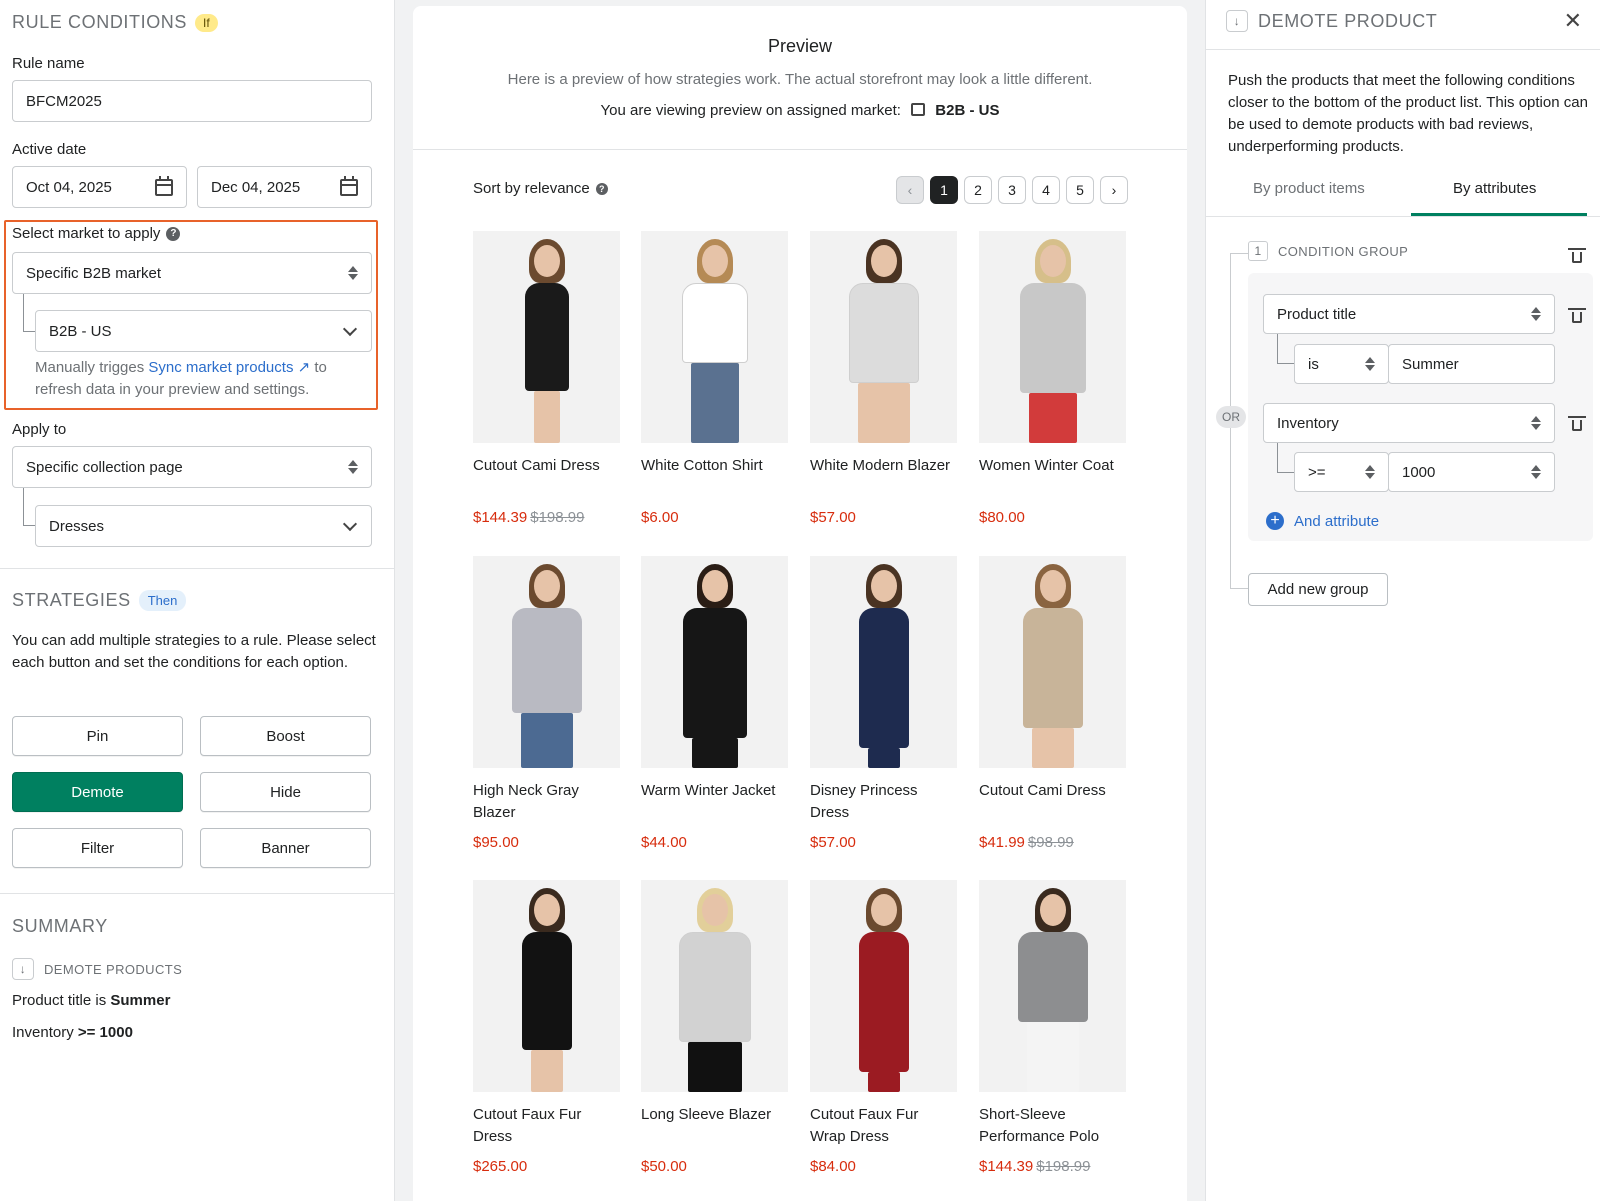 This screenshot has height=1201, width=1600. What do you see at coordinates (1052, 1126) in the screenshot?
I see `product-name: Short-Sleeve Performance Polo` at bounding box center [1052, 1126].